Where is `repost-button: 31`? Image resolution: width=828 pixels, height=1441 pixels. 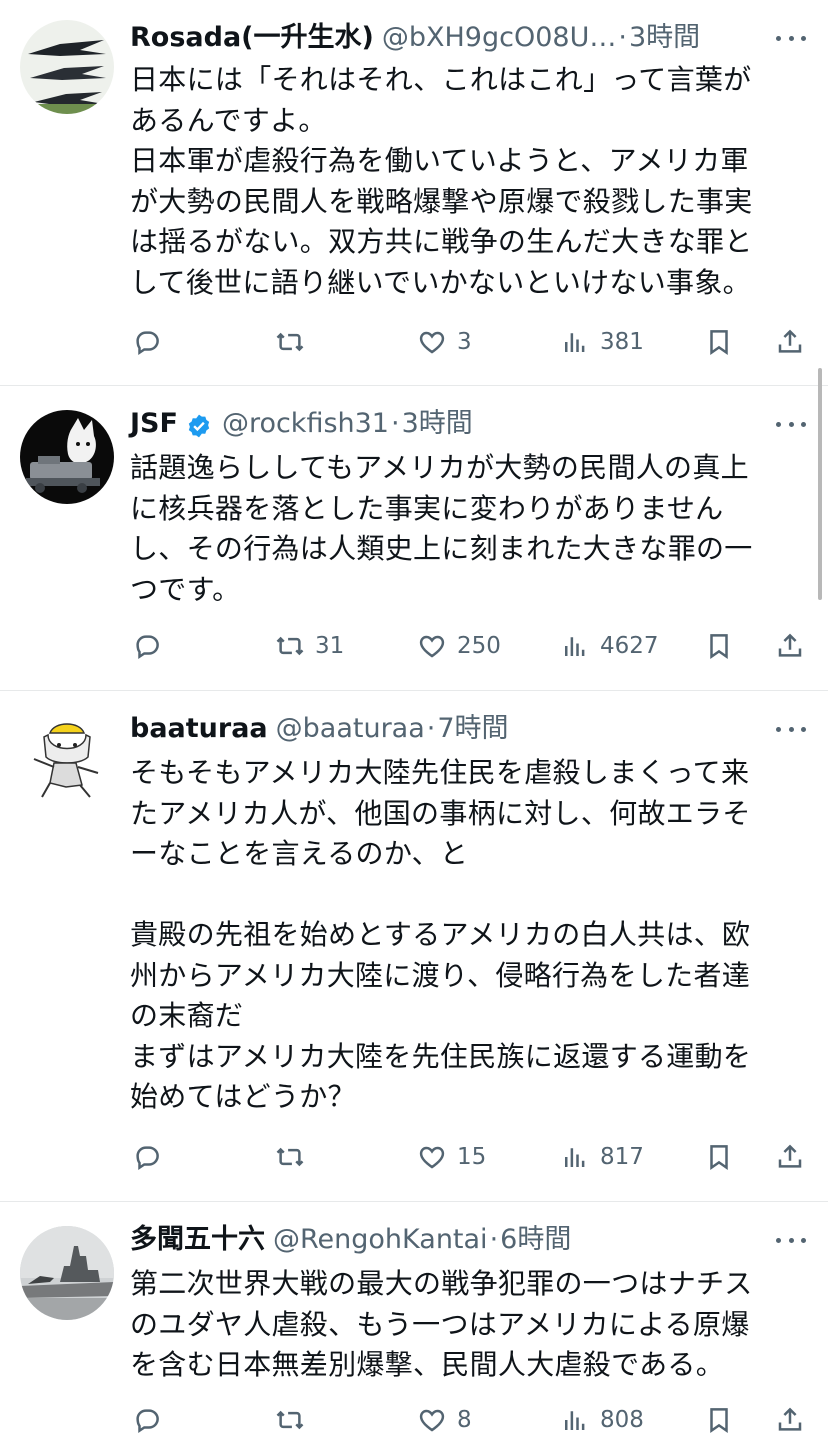
repost-button: 31 is located at coordinates (309, 646).